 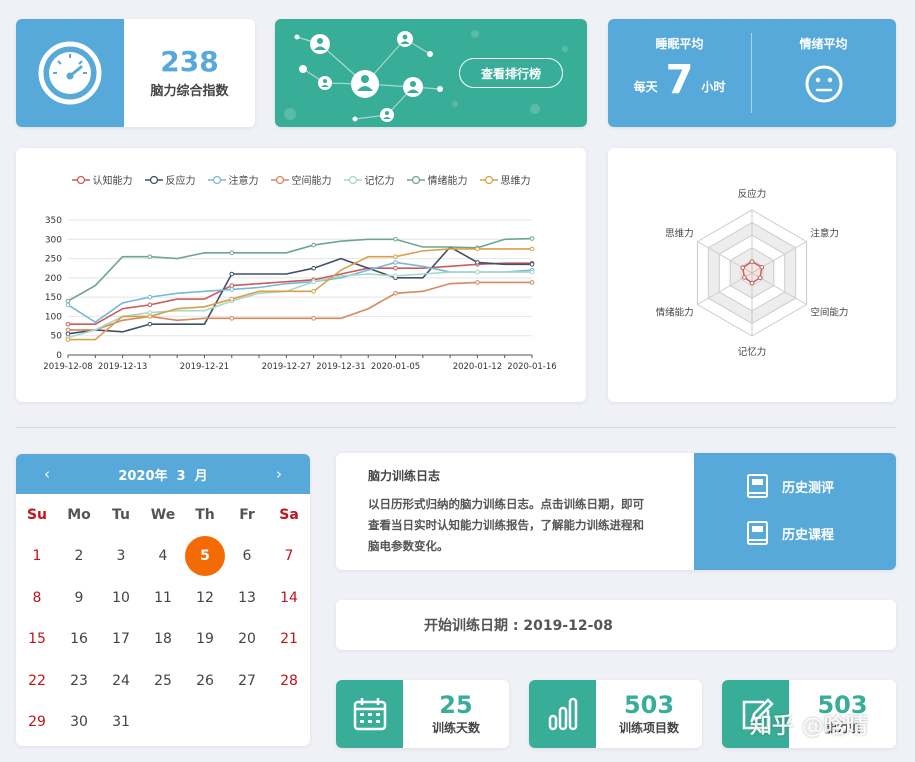 I want to click on history-course-link: 历史课程, so click(x=790, y=533).